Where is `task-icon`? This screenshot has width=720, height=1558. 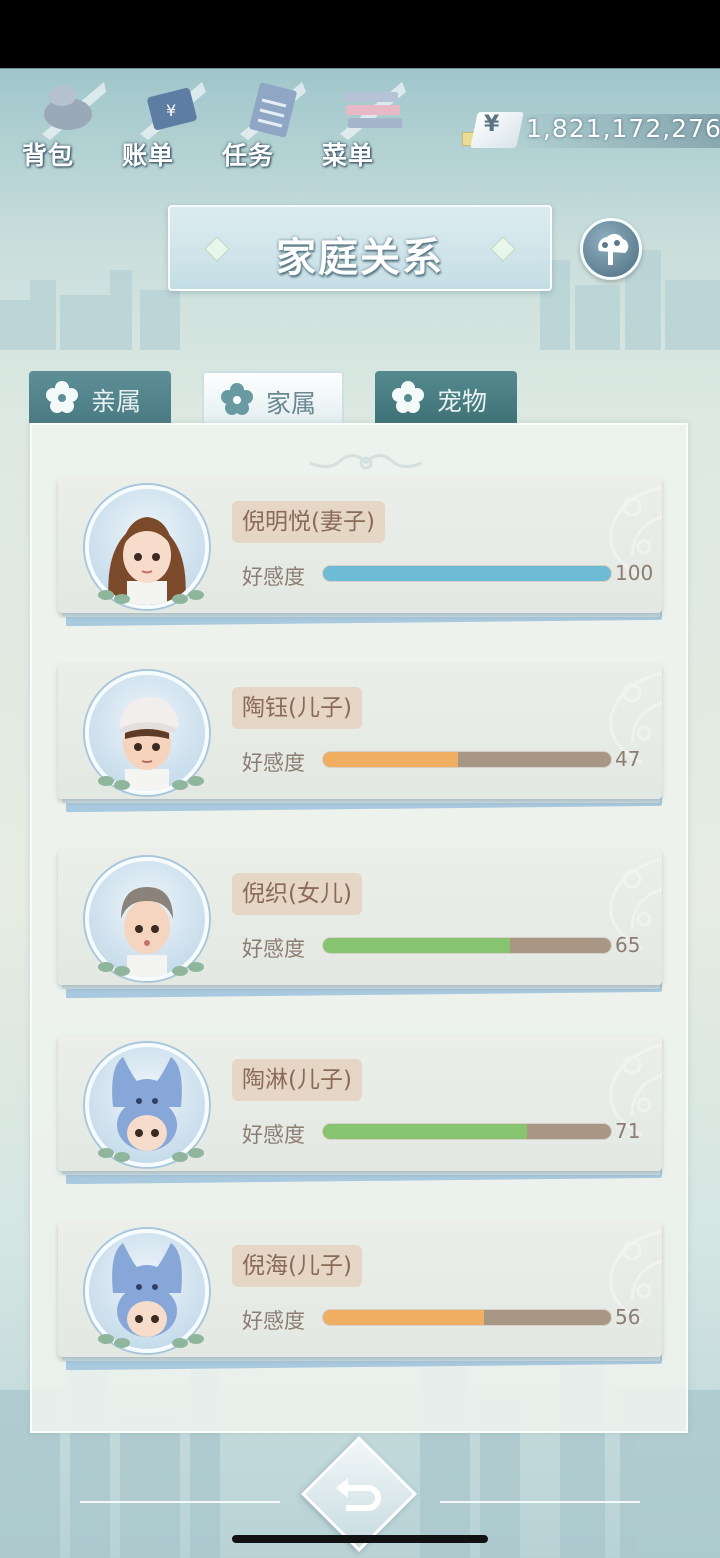
task-icon is located at coordinates (273, 111).